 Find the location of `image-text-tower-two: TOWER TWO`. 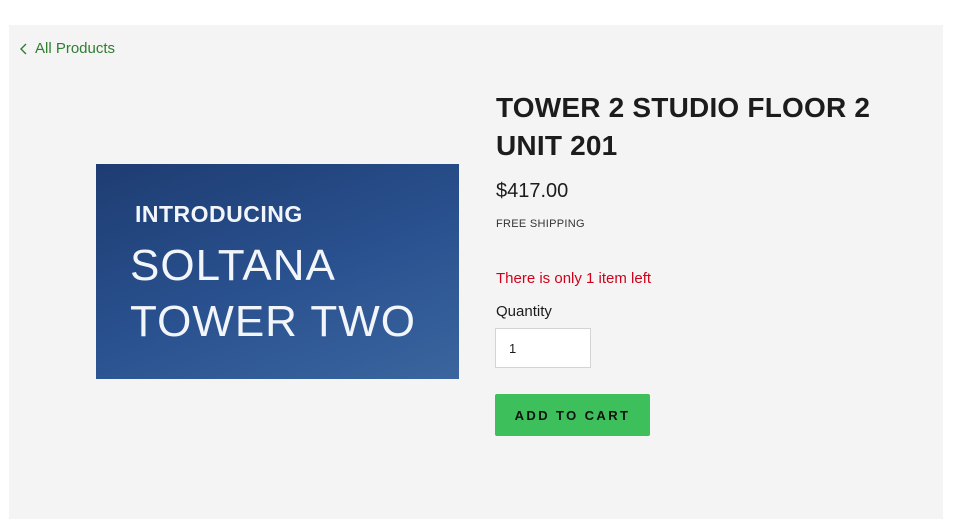

image-text-tower-two: TOWER TWO is located at coordinates (273, 321).